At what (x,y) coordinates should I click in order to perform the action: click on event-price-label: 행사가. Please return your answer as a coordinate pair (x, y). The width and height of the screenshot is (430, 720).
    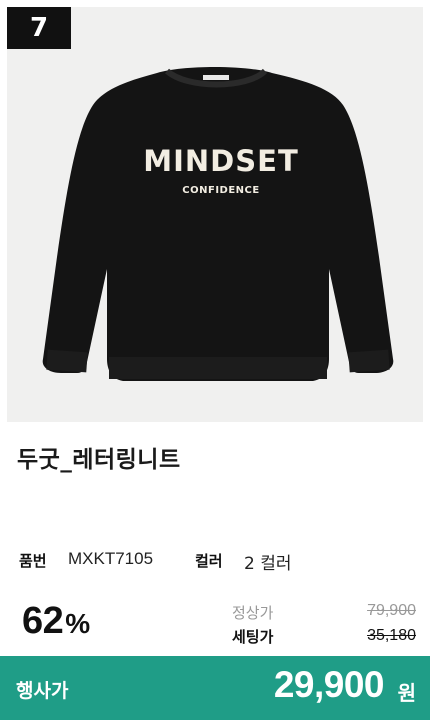
    Looking at the image, I should click on (42, 691).